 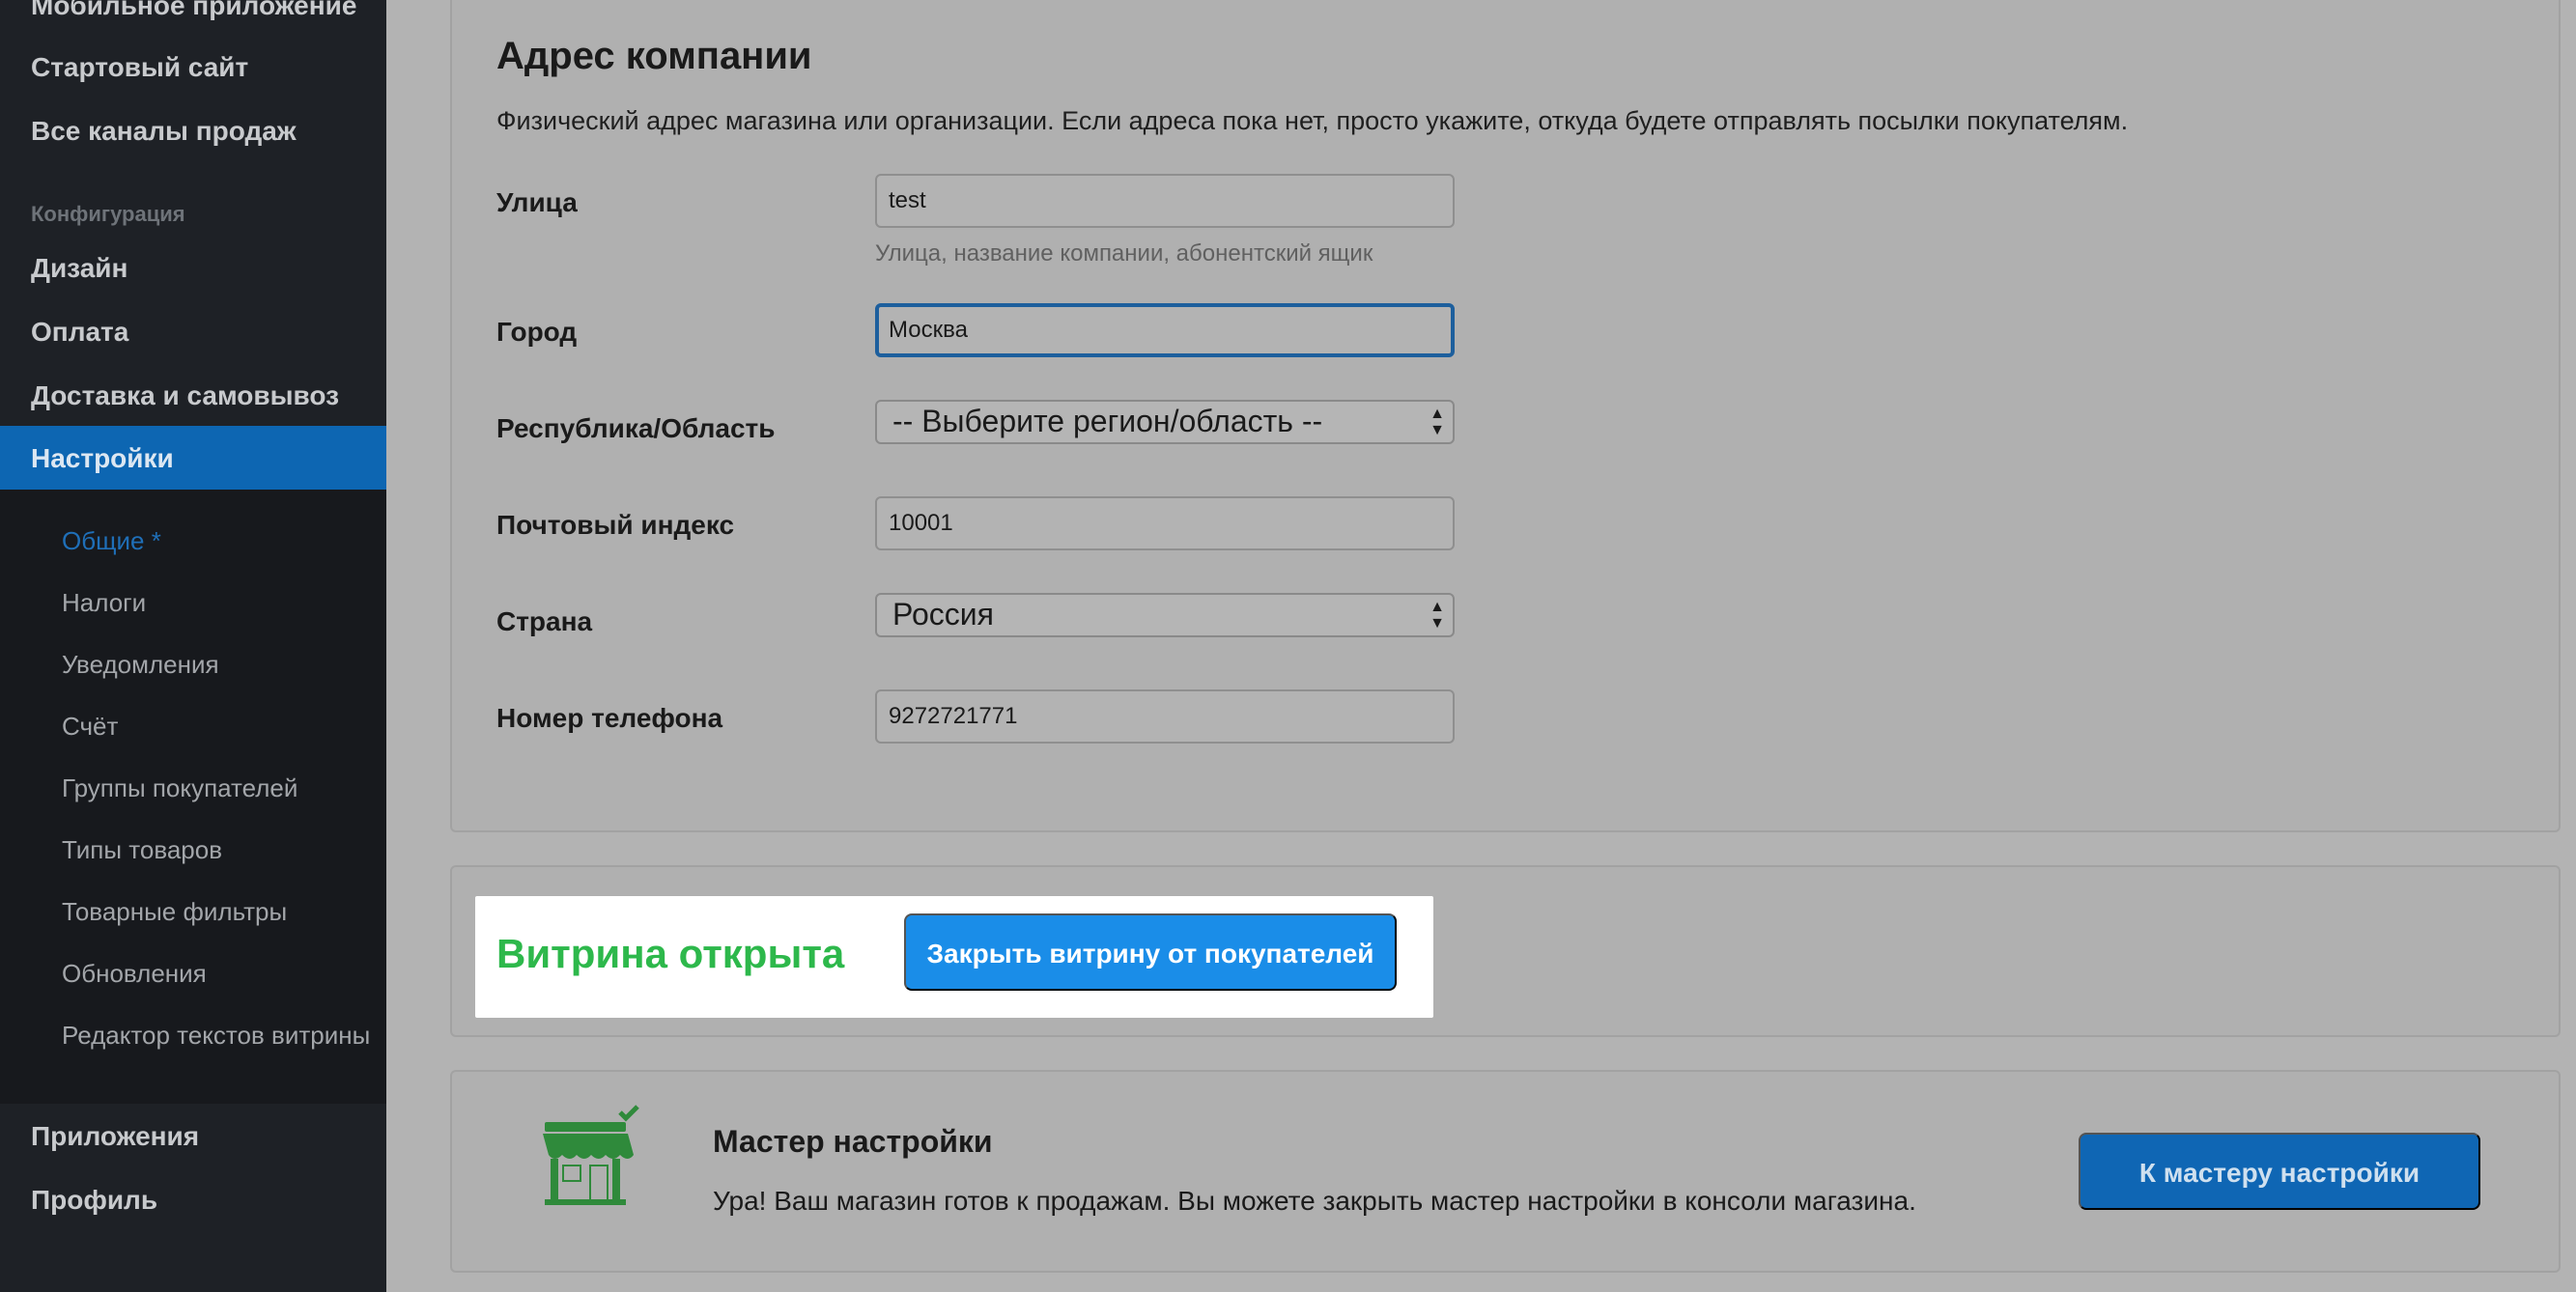 I want to click on phone-input: 9272721771, so click(x=1165, y=716).